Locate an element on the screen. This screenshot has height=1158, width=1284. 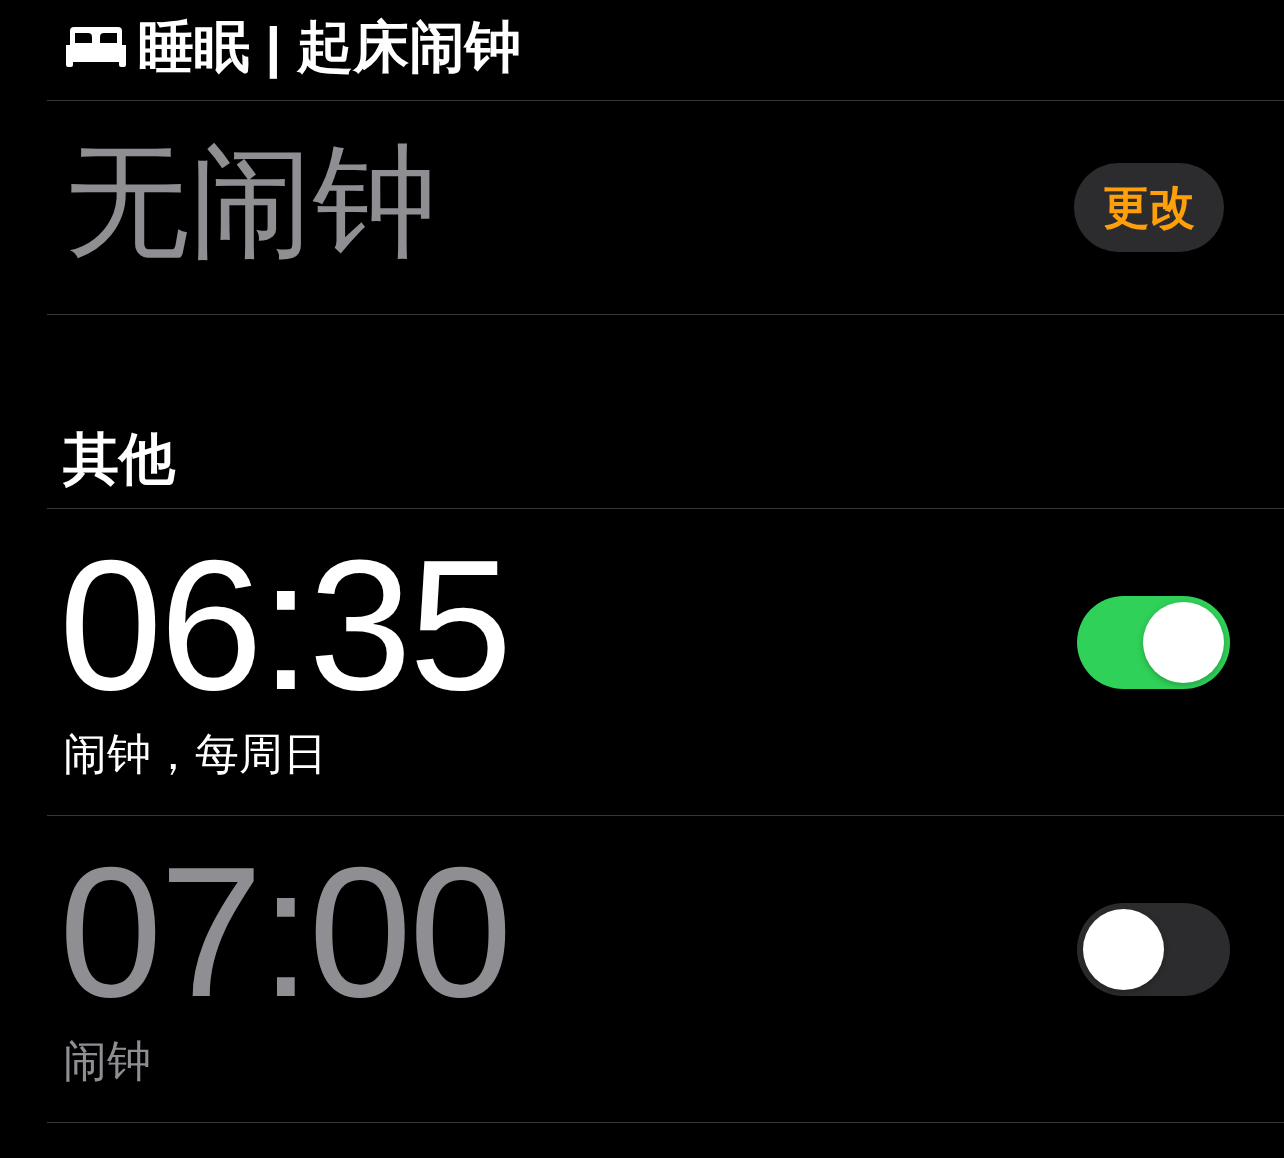
bed-icon is located at coordinates (96, 47).